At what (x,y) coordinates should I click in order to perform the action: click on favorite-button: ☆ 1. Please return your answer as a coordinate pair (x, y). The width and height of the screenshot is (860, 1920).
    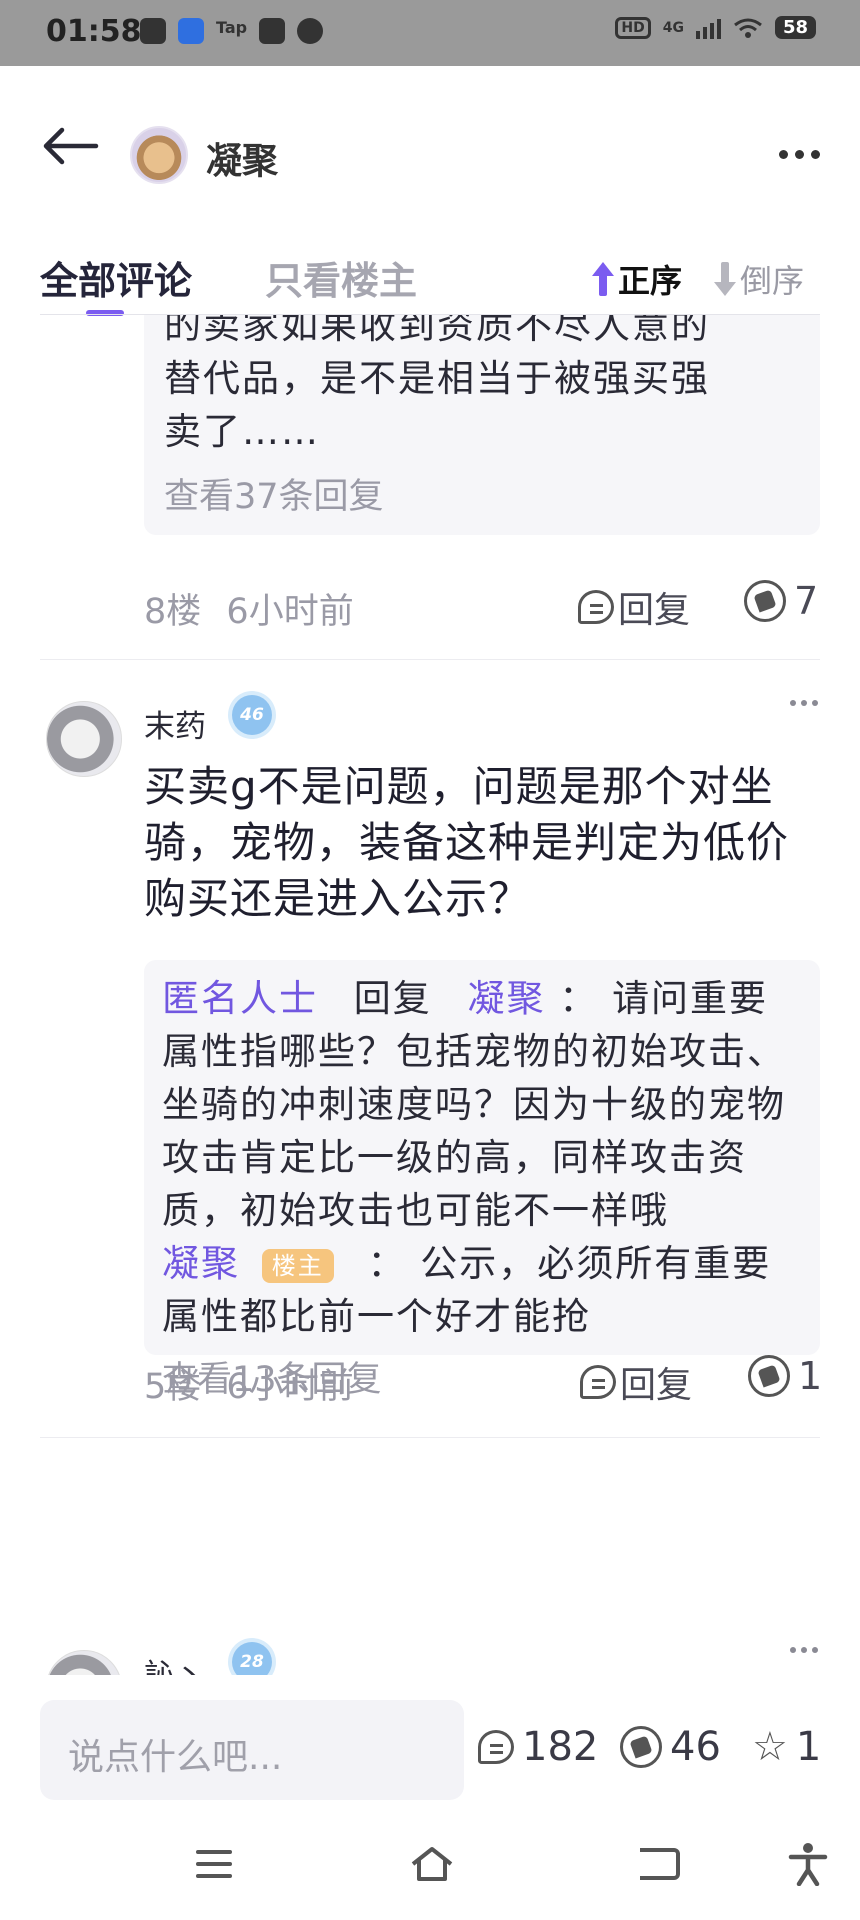
    Looking at the image, I should click on (786, 1747).